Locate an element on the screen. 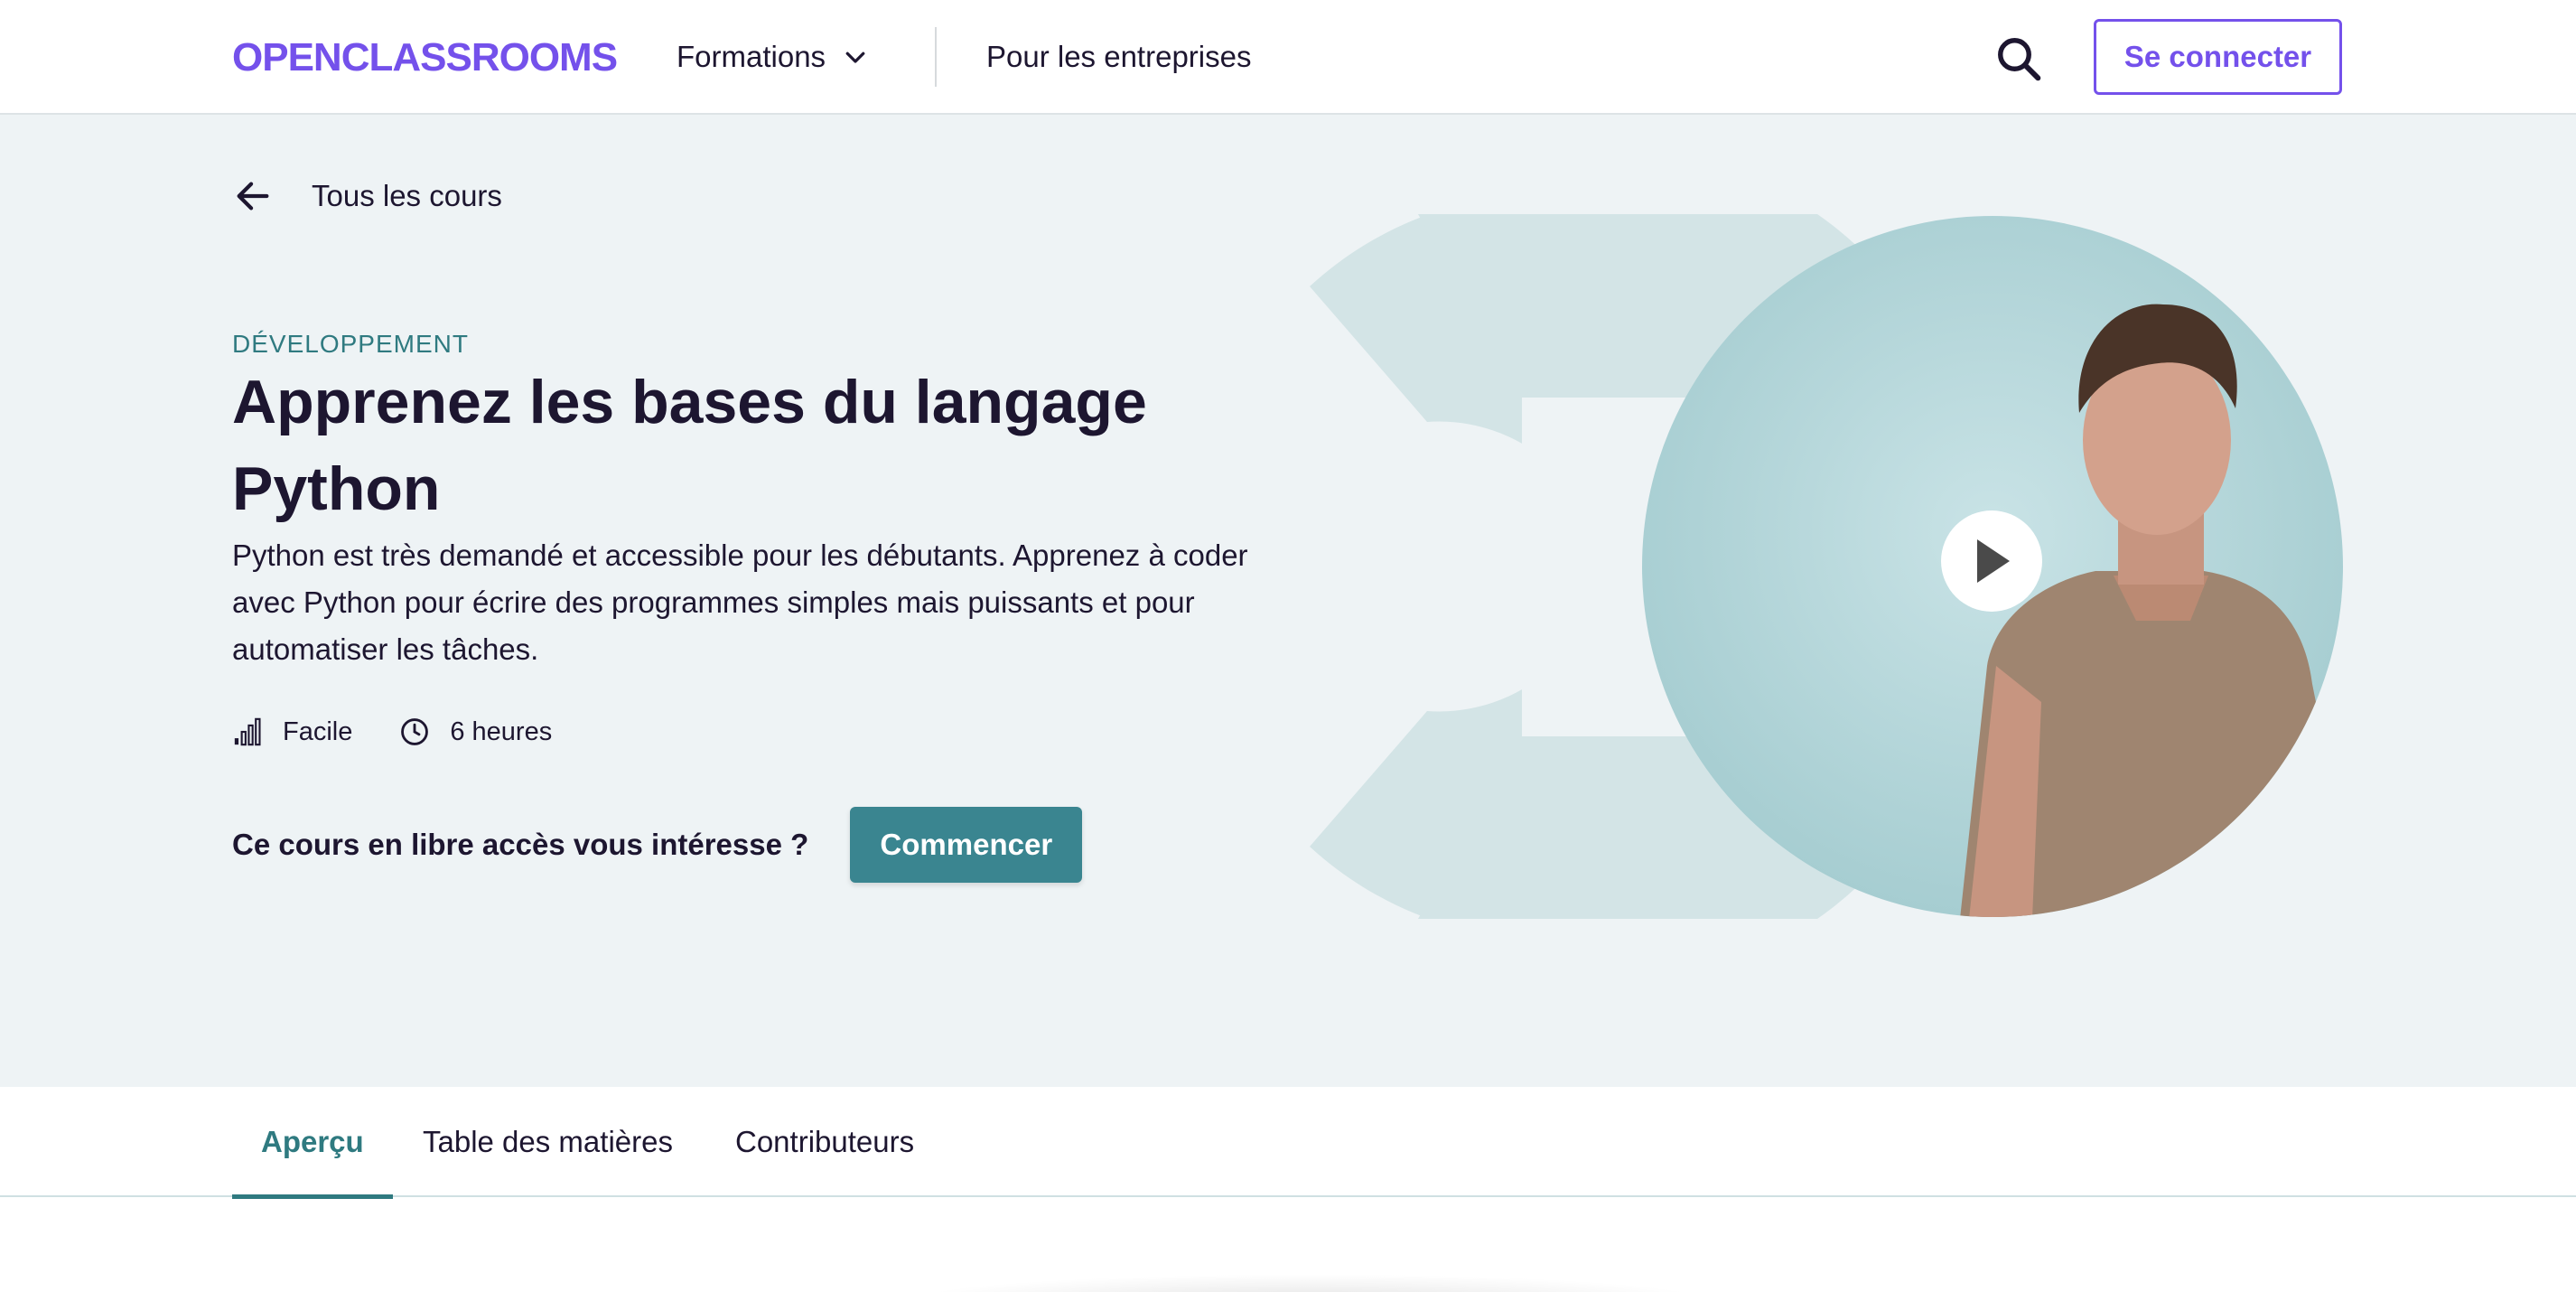 Image resolution: width=2576 pixels, height=1292 pixels. difficulty-bars-icon is located at coordinates (248, 731).